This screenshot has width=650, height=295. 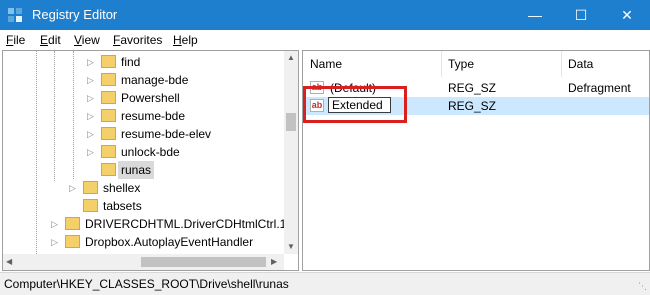 I want to click on tree-horizontal-scrollbar: ◀ ▶, so click(x=143, y=262).